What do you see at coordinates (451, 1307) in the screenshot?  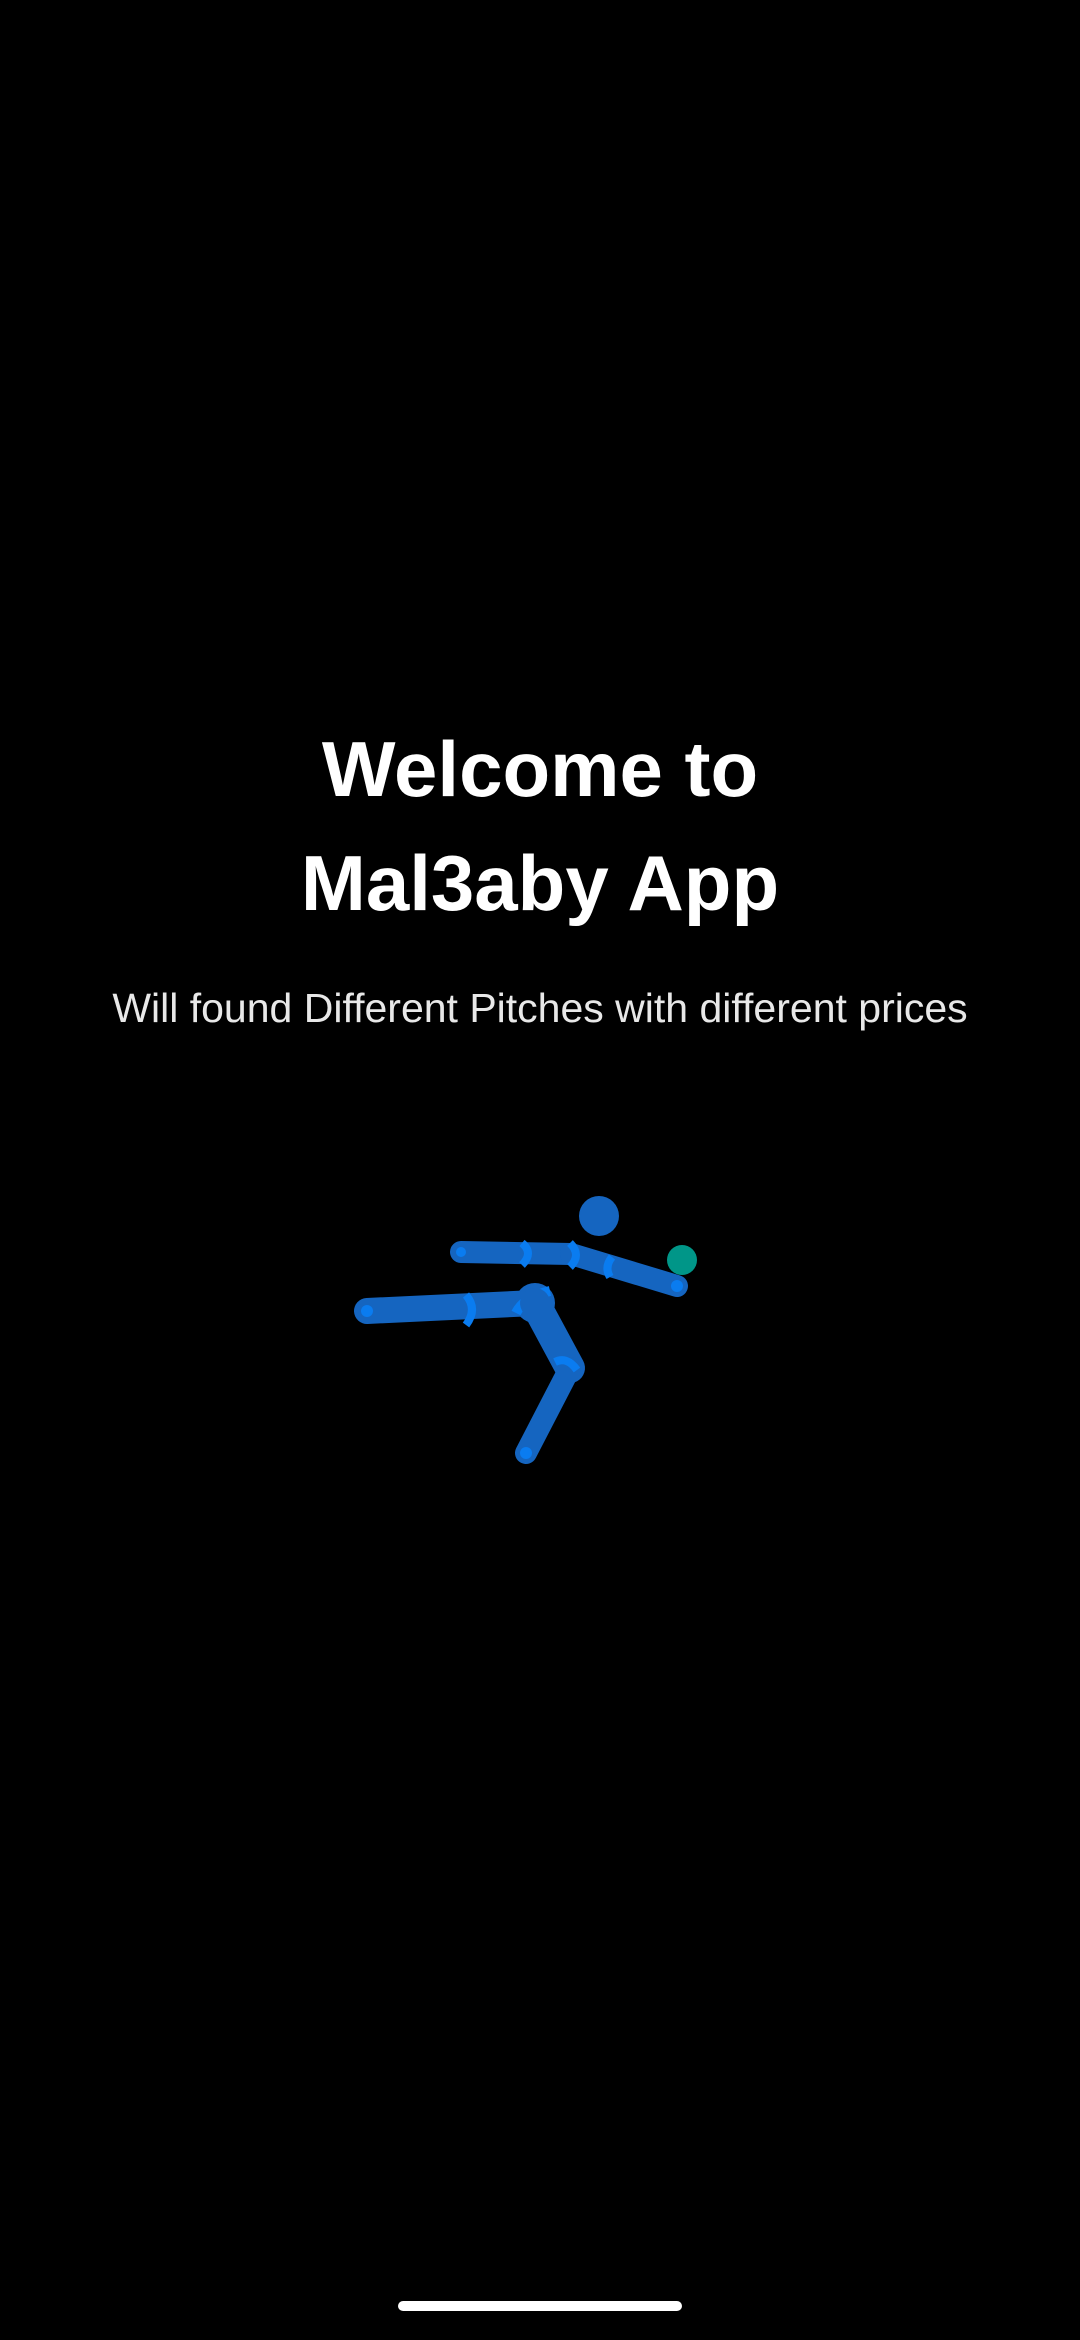 I see `player-leg-extended` at bounding box center [451, 1307].